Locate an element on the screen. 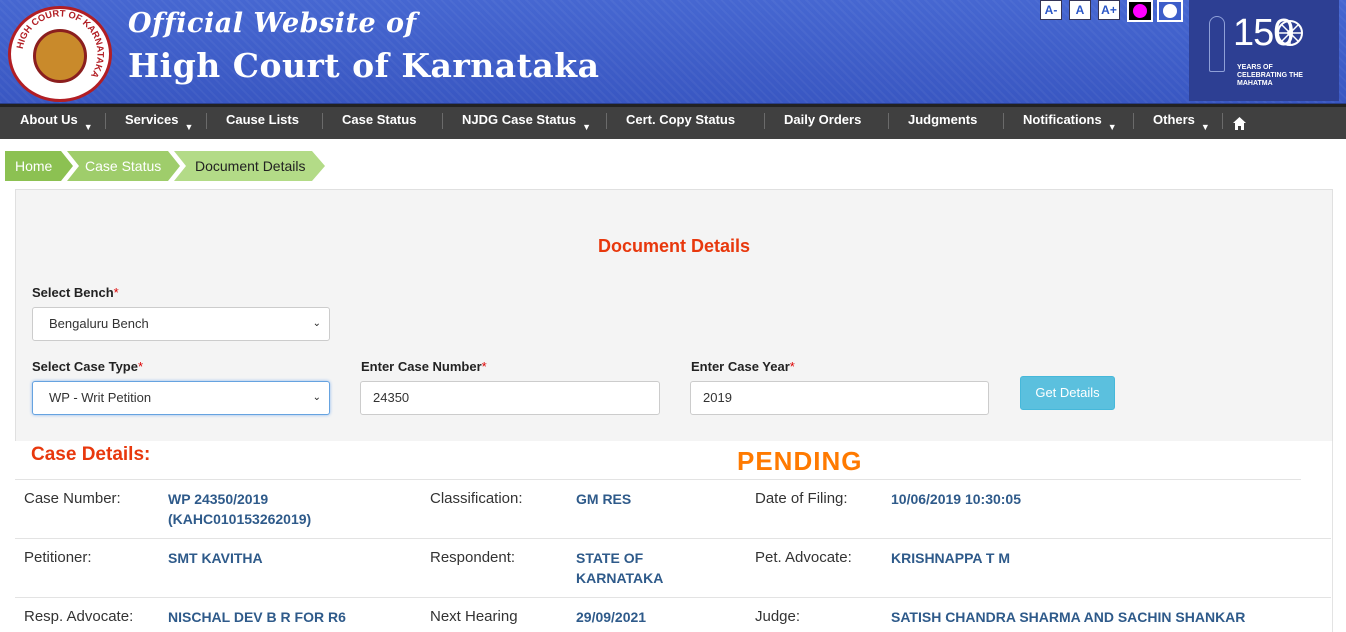  date-of-filing-value: 10/06/2019 10:30:05 is located at coordinates (956, 499).